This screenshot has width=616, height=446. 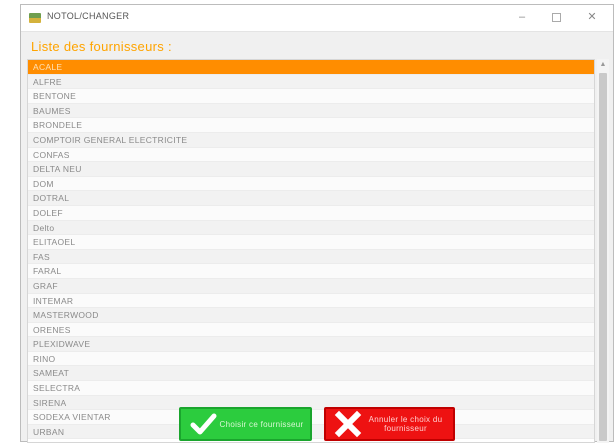 I want to click on choose-supplier-button: Choisir ce fournisseur, so click(x=245, y=424).